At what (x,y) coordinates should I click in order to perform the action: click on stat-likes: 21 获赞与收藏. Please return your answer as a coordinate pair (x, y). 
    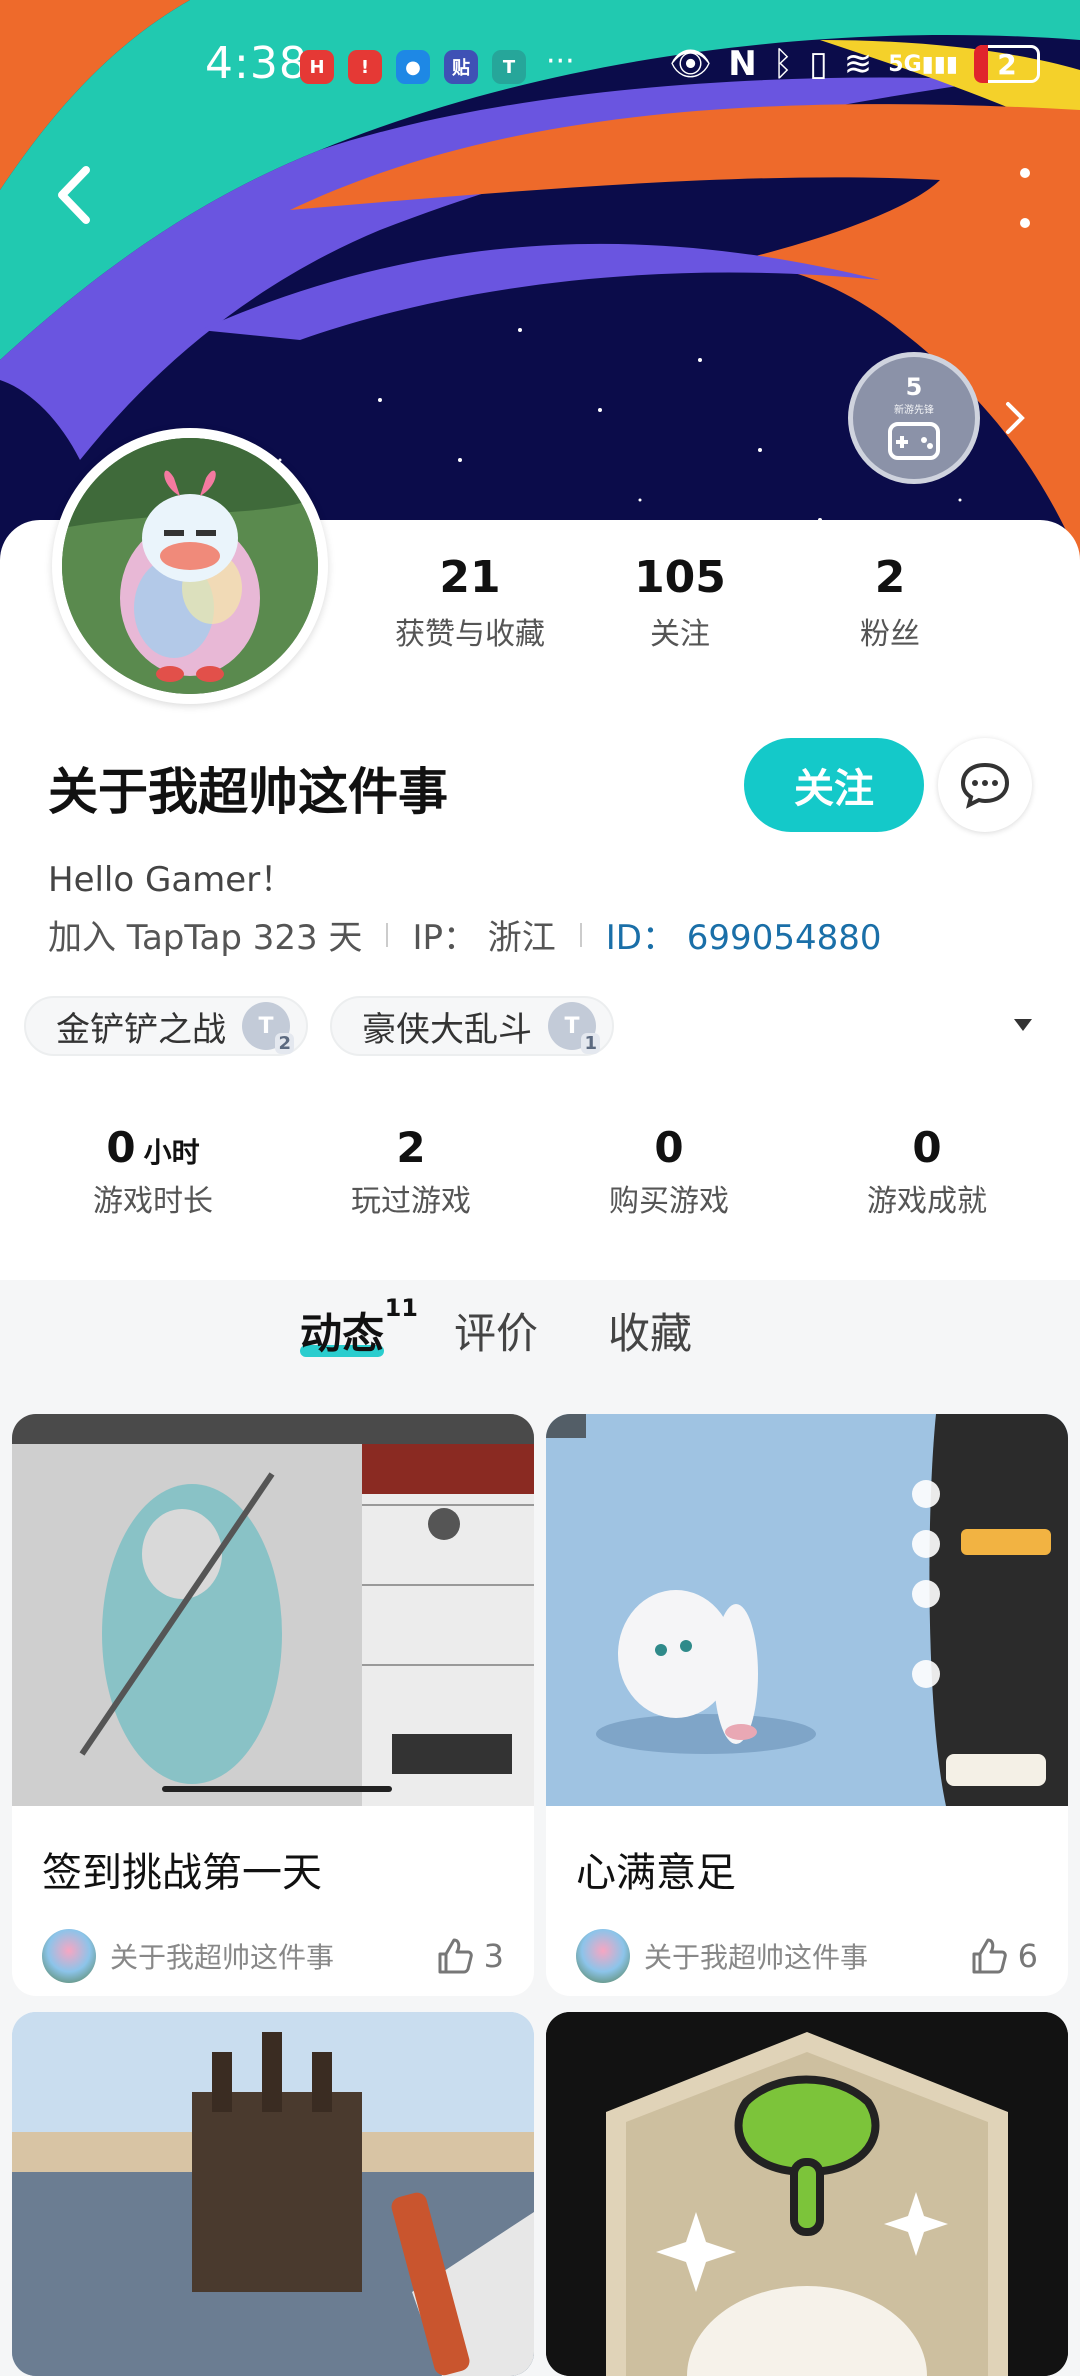
    Looking at the image, I should click on (470, 602).